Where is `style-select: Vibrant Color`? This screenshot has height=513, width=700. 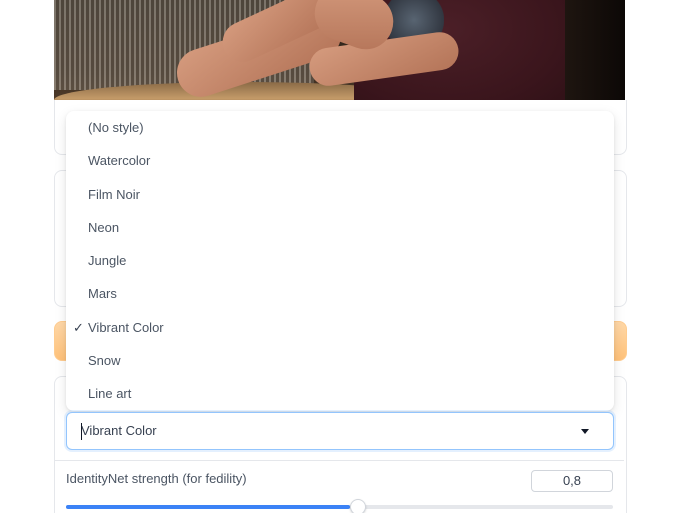
style-select: Vibrant Color is located at coordinates (340, 431).